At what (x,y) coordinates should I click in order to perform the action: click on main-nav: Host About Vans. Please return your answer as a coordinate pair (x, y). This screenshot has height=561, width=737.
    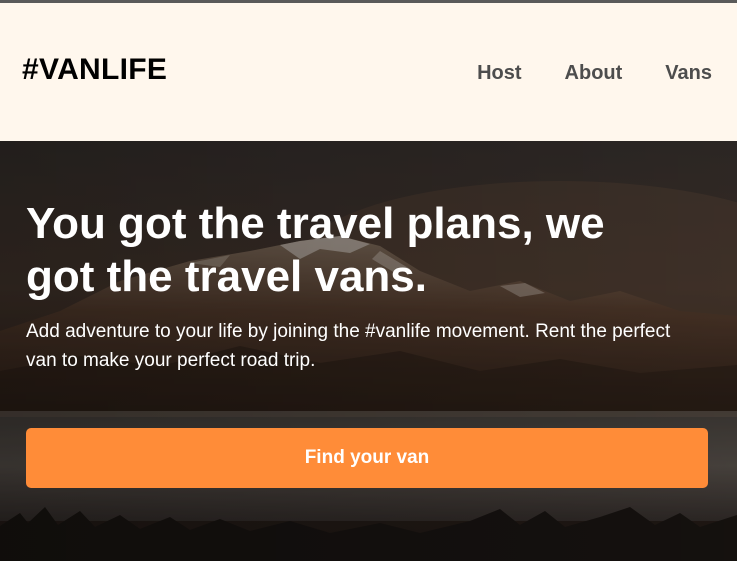
    Looking at the image, I should click on (594, 73).